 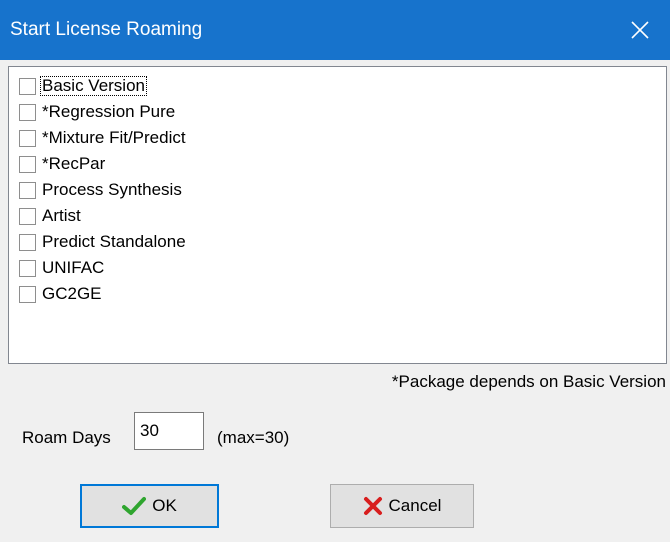 I want to click on roam-days-label: Roam Days, so click(x=66, y=437).